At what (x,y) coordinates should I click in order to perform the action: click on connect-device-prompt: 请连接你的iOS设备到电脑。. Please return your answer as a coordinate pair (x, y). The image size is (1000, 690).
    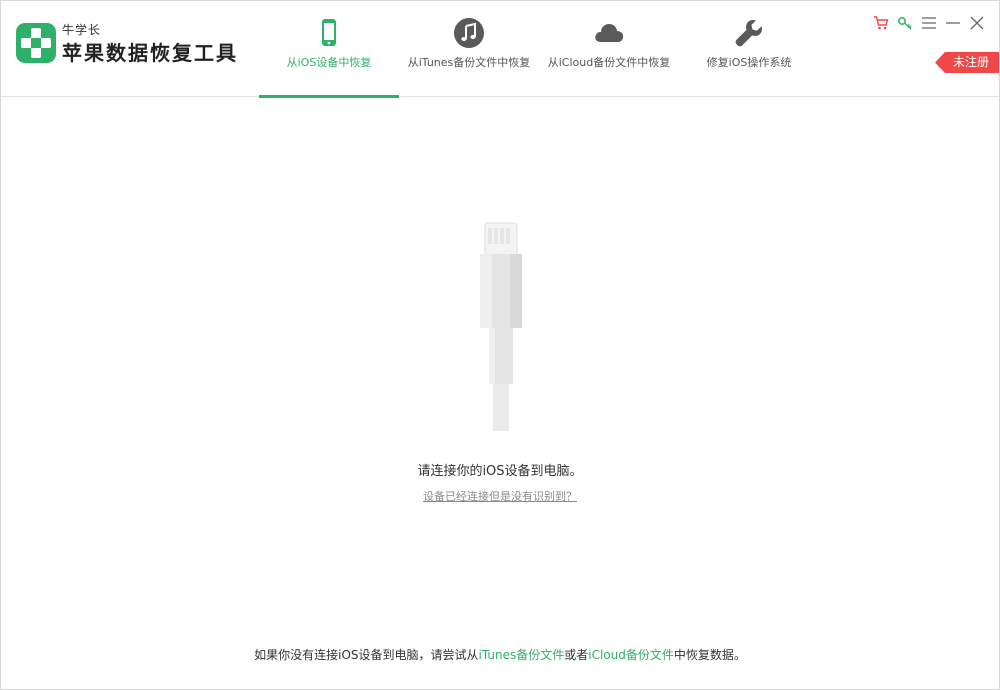
    Looking at the image, I should click on (500, 471).